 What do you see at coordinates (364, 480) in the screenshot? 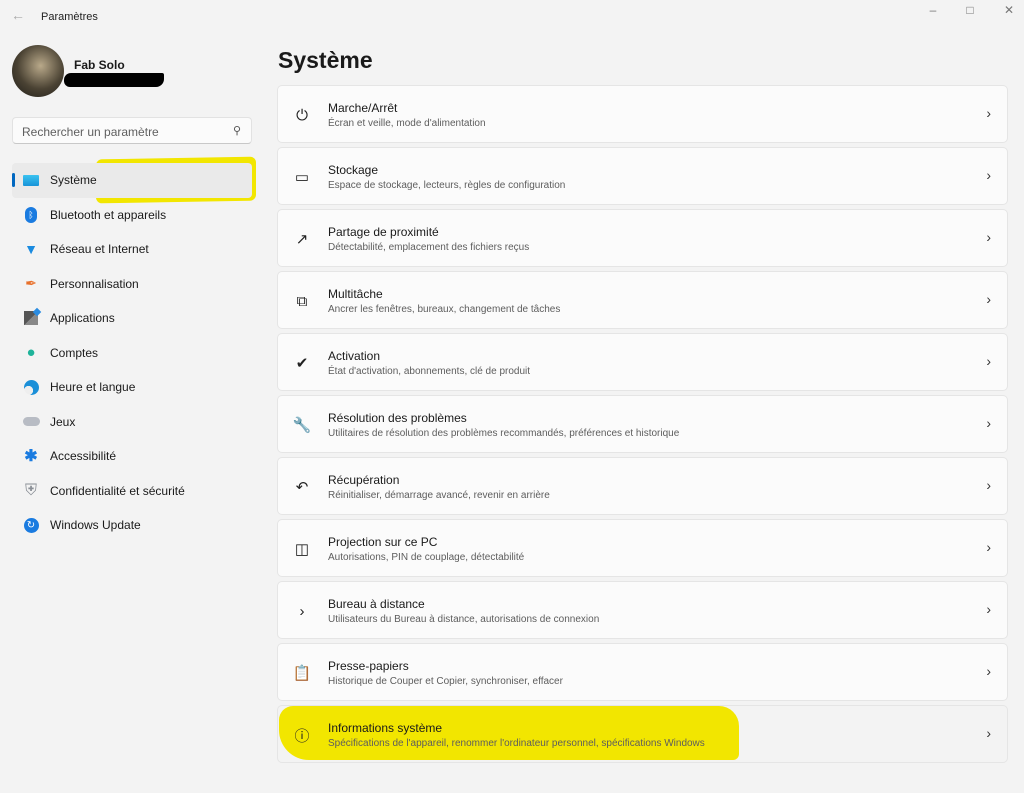
I see `card-title: Récupération` at bounding box center [364, 480].